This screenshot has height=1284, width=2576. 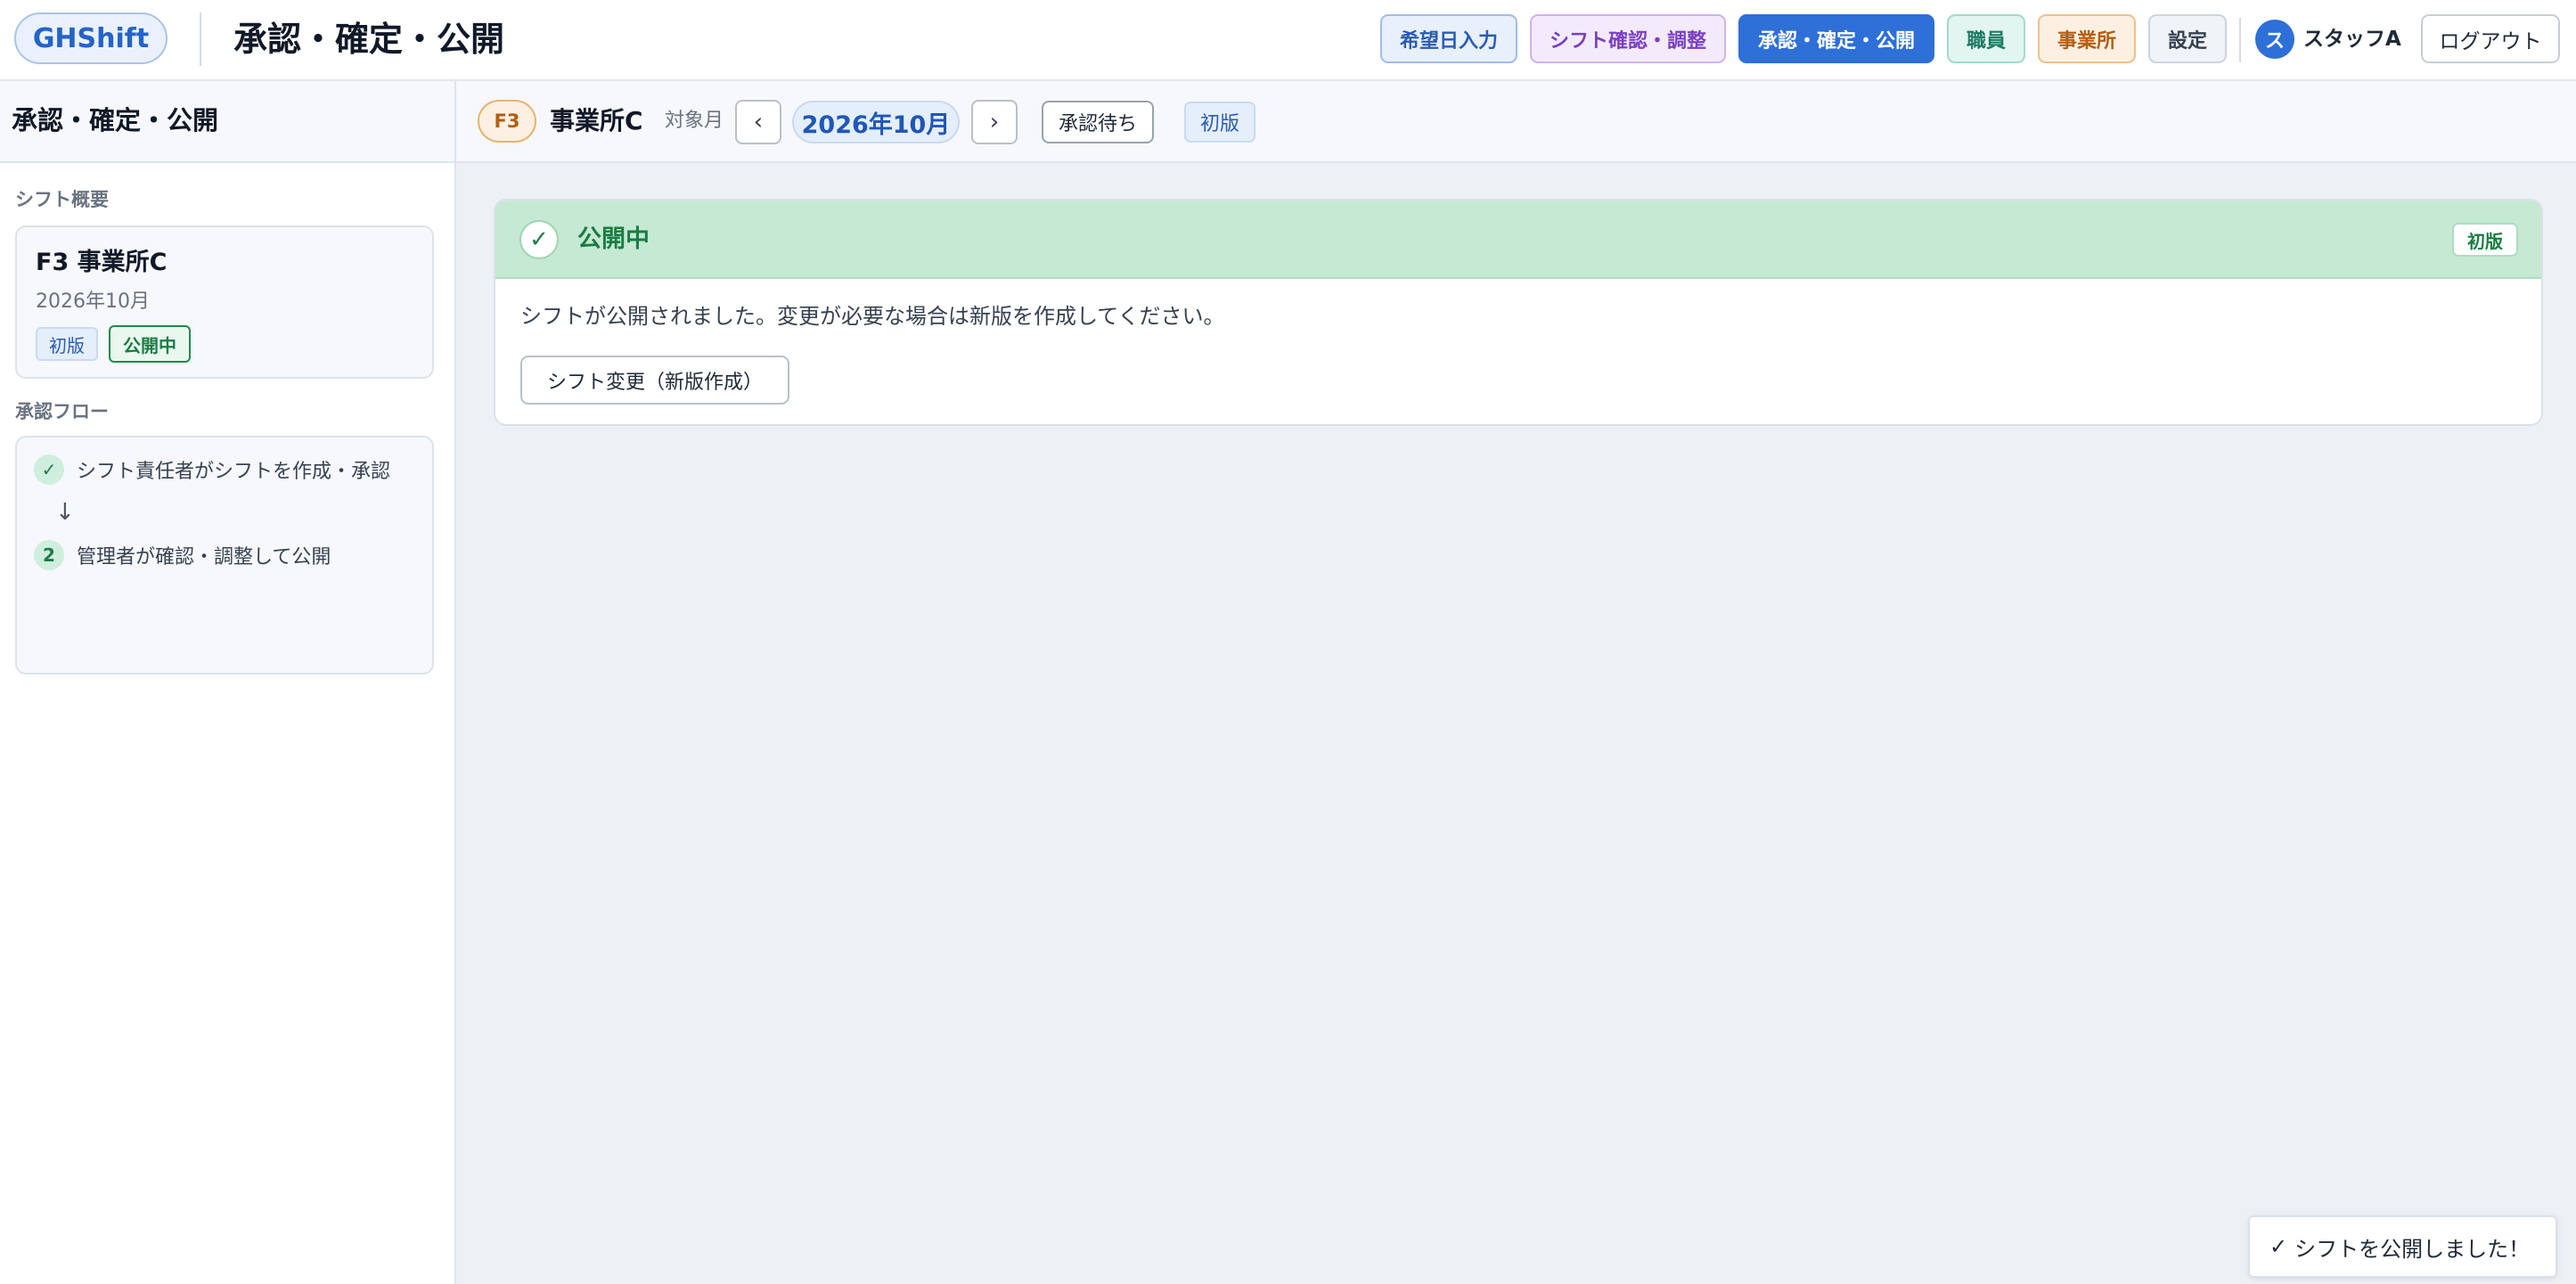 What do you see at coordinates (872, 317) in the screenshot?
I see `status-message: シフトが公開されました。変更が必要な場合は新版を作成してください。` at bounding box center [872, 317].